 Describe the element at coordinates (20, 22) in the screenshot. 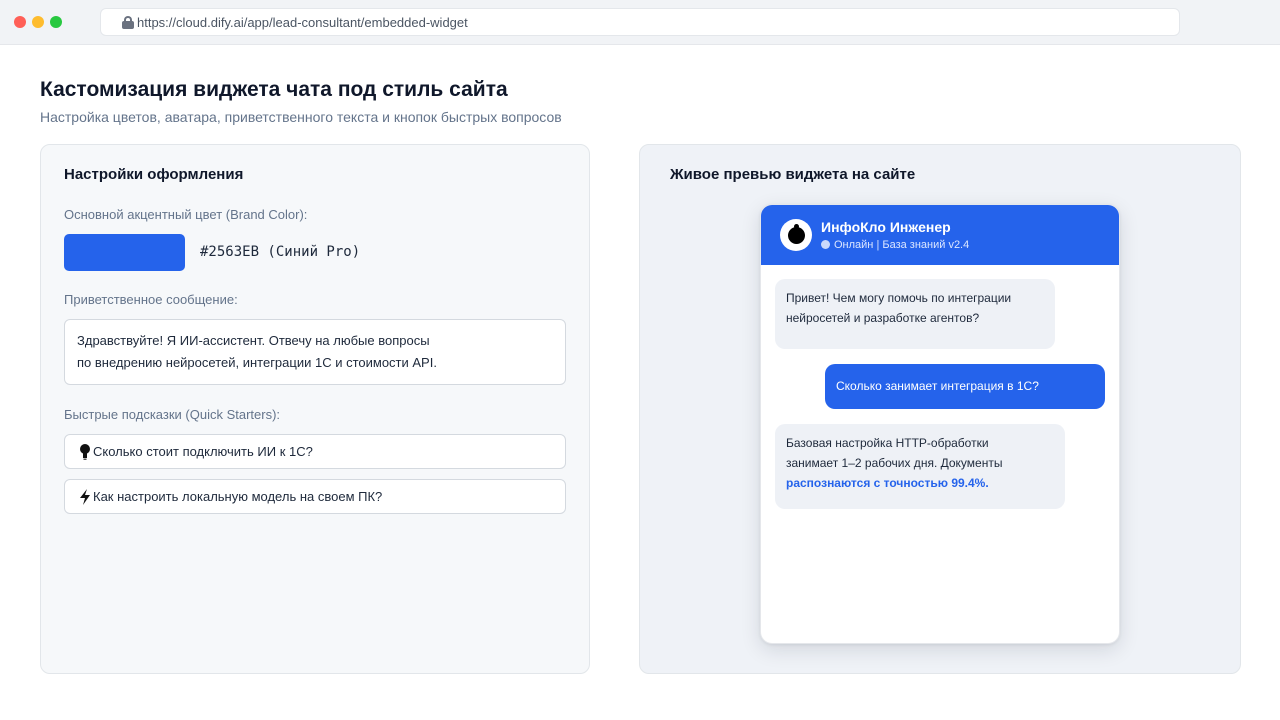

I see `close-window-button` at that location.